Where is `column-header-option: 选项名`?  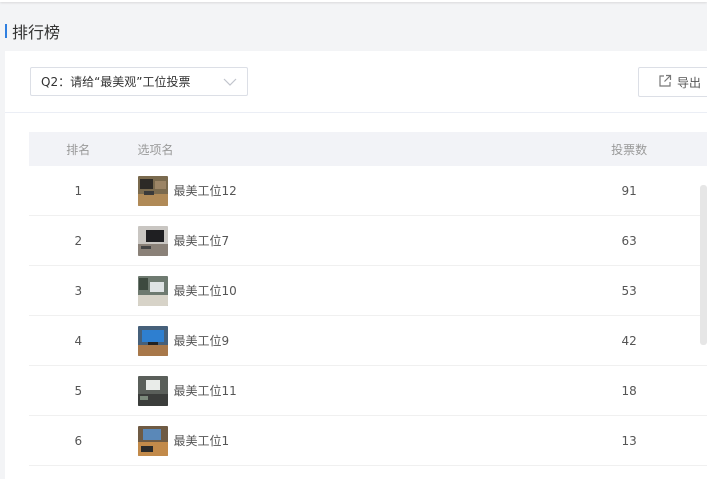 column-header-option: 选项名 is located at coordinates (155, 149).